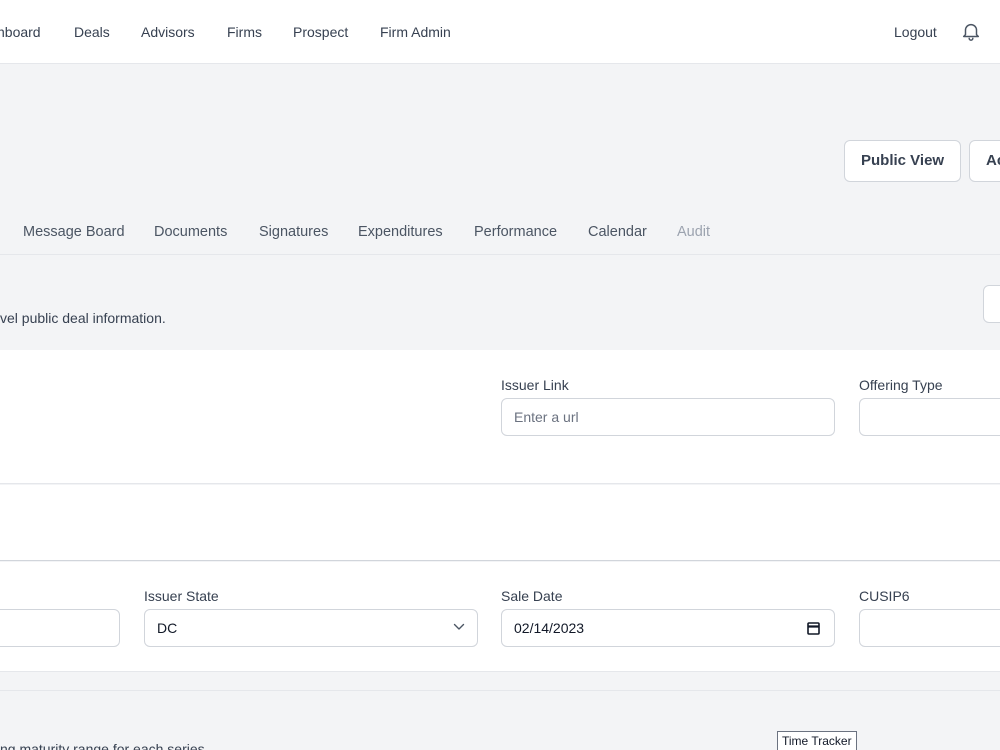 This screenshot has width=1000, height=750. Describe the element at coordinates (984, 161) in the screenshot. I see `action-button: Ac` at that location.